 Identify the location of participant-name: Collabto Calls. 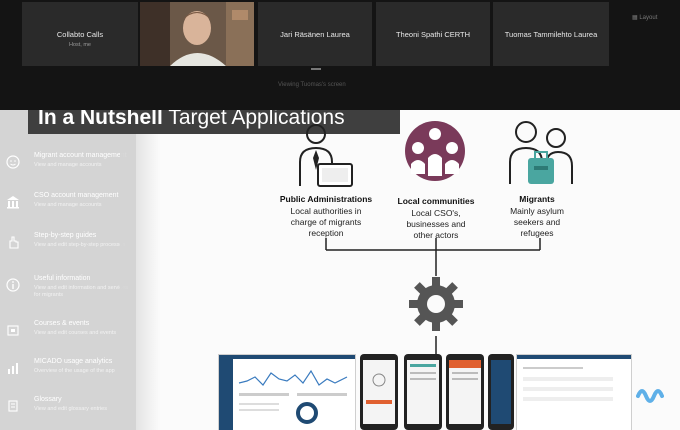
(80, 34).